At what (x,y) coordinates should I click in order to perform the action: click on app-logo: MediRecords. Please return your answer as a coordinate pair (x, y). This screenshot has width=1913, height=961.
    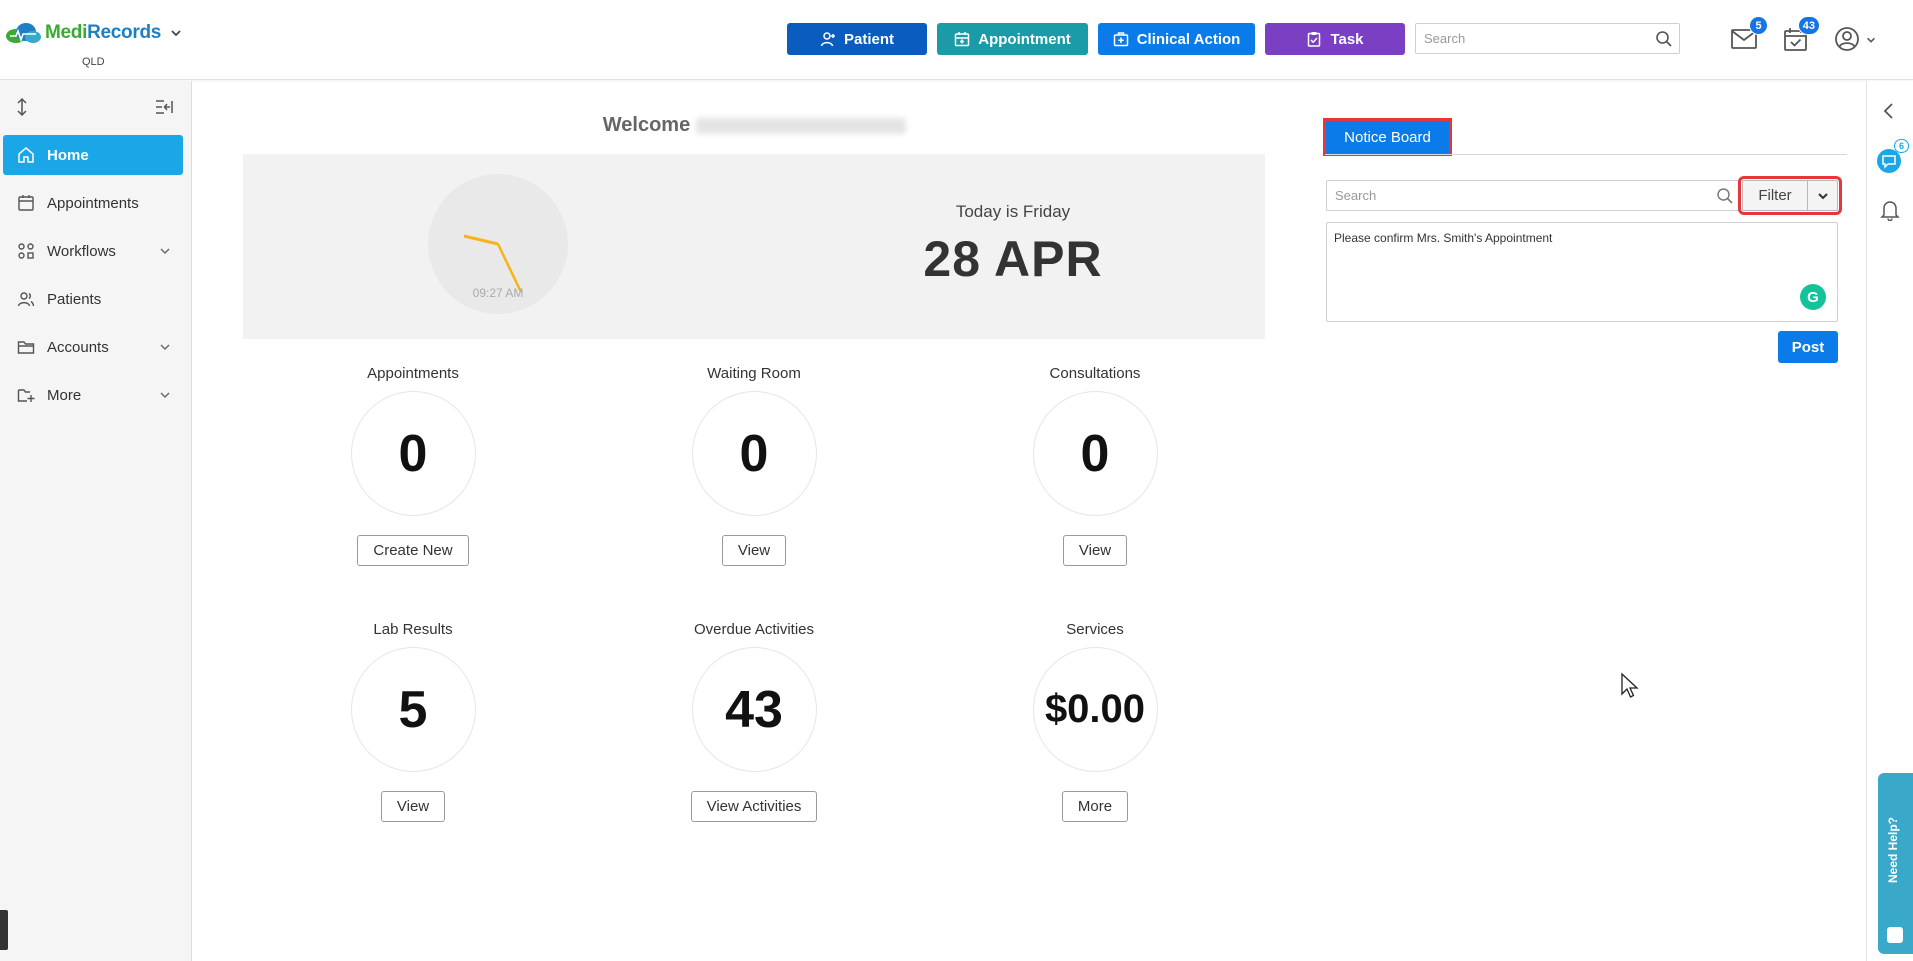
    Looking at the image, I should click on (93, 33).